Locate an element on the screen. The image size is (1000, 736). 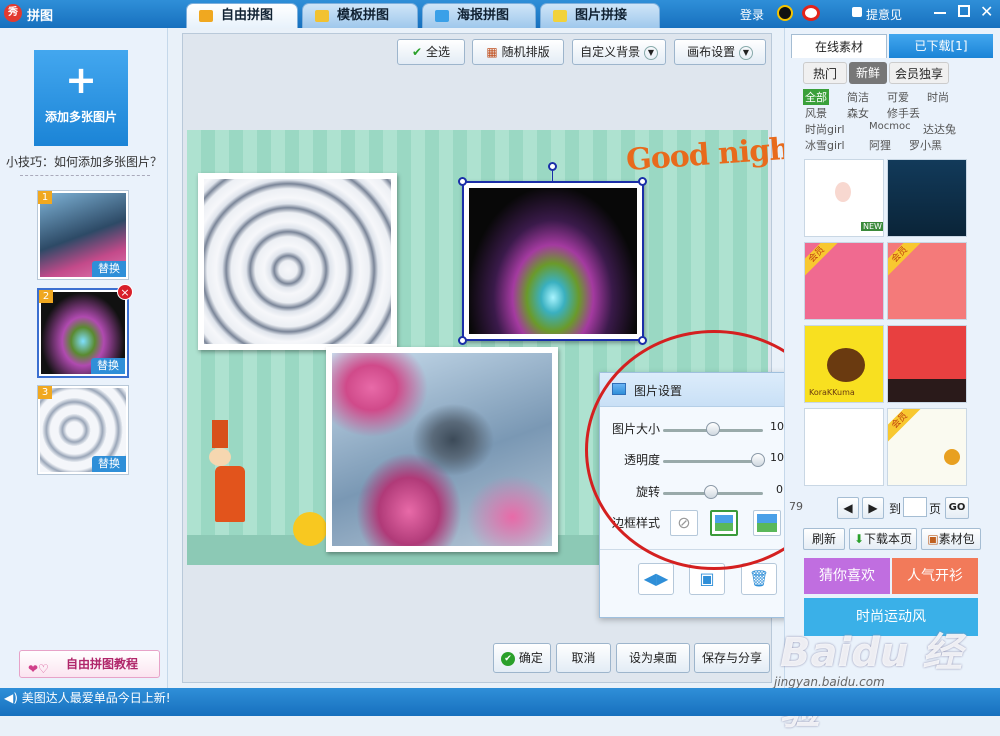
go-button: GO is located at coordinates (957, 508).